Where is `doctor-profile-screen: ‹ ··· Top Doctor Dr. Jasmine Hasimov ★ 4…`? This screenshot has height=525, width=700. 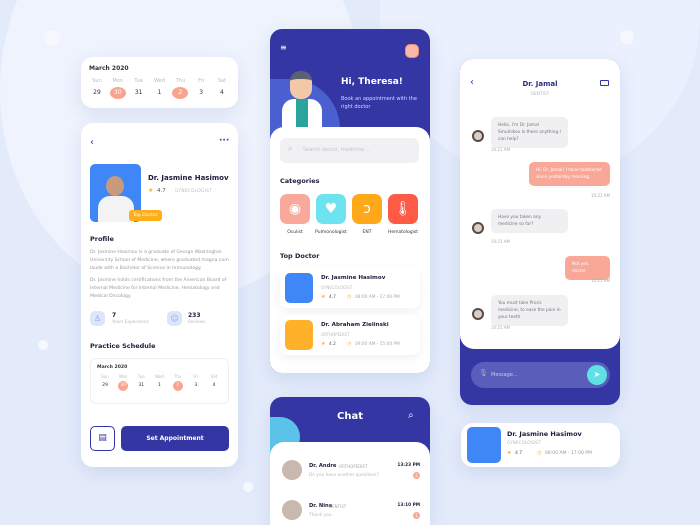
doctor-profile-screen: ‹ ··· Top Doctor Dr. Jasmine Hasimov ★ 4… is located at coordinates (159, 295).